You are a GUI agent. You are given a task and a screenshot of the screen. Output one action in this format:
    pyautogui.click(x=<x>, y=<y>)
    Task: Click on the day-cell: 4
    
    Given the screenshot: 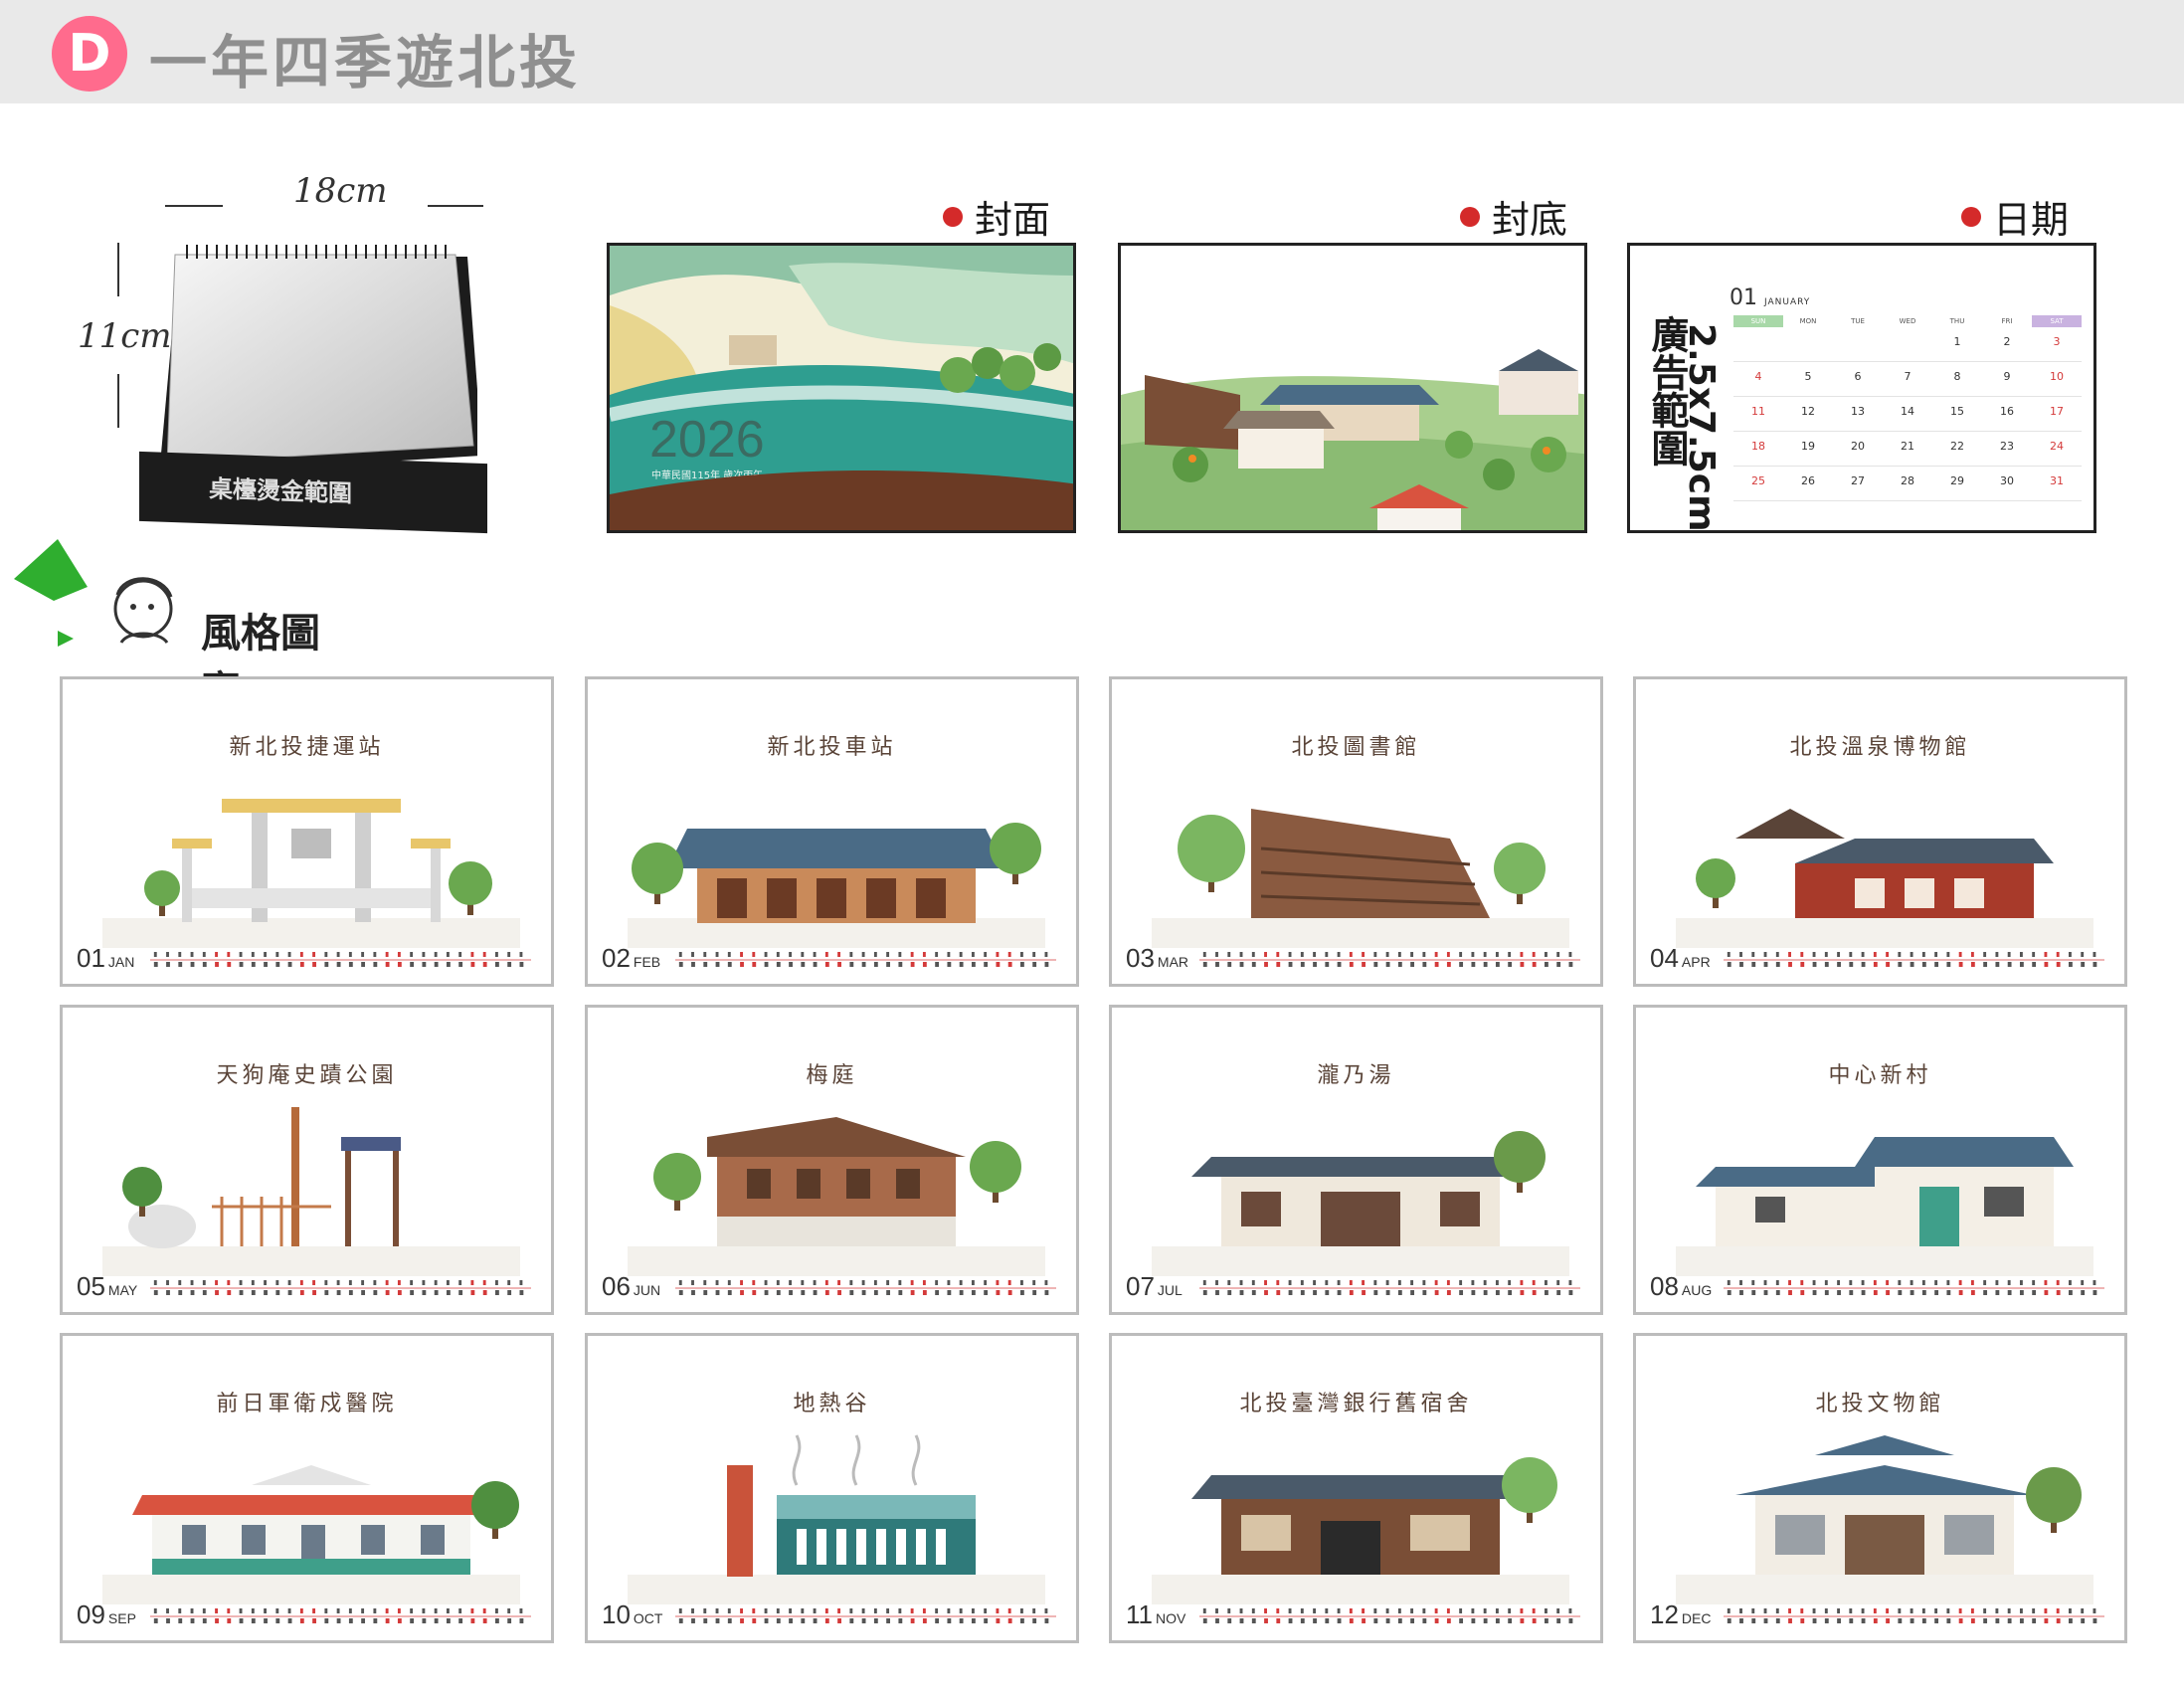 What is the action you would take?
    pyautogui.click(x=1758, y=379)
    